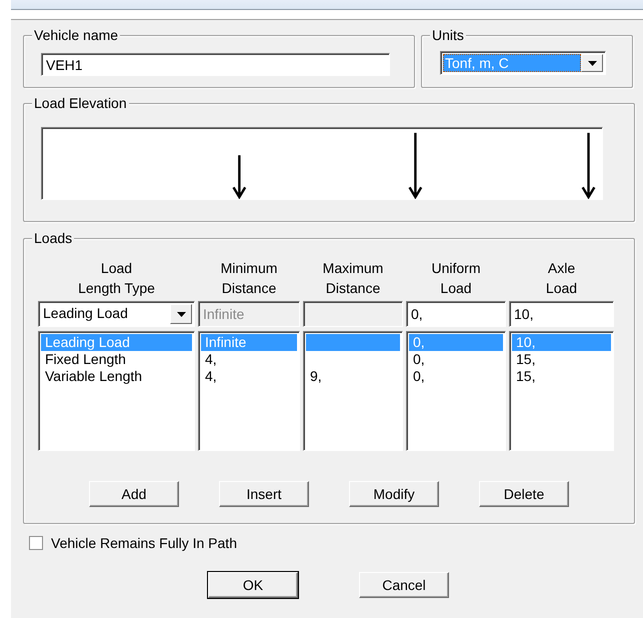 The image size is (643, 618). Describe the element at coordinates (80, 103) in the screenshot. I see `group-label: Load Elevation` at that location.